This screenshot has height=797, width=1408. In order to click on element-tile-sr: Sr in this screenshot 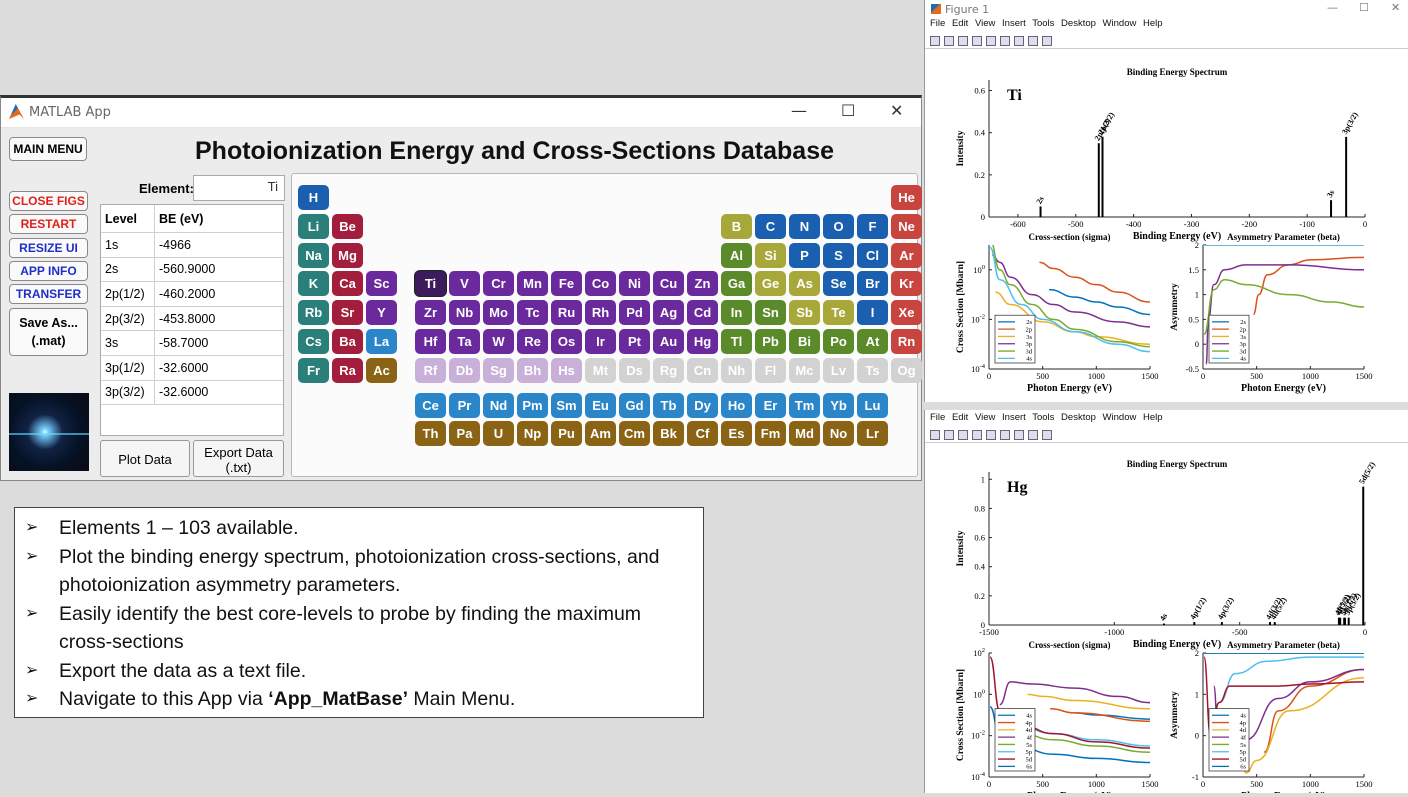, I will do `click(347, 313)`.